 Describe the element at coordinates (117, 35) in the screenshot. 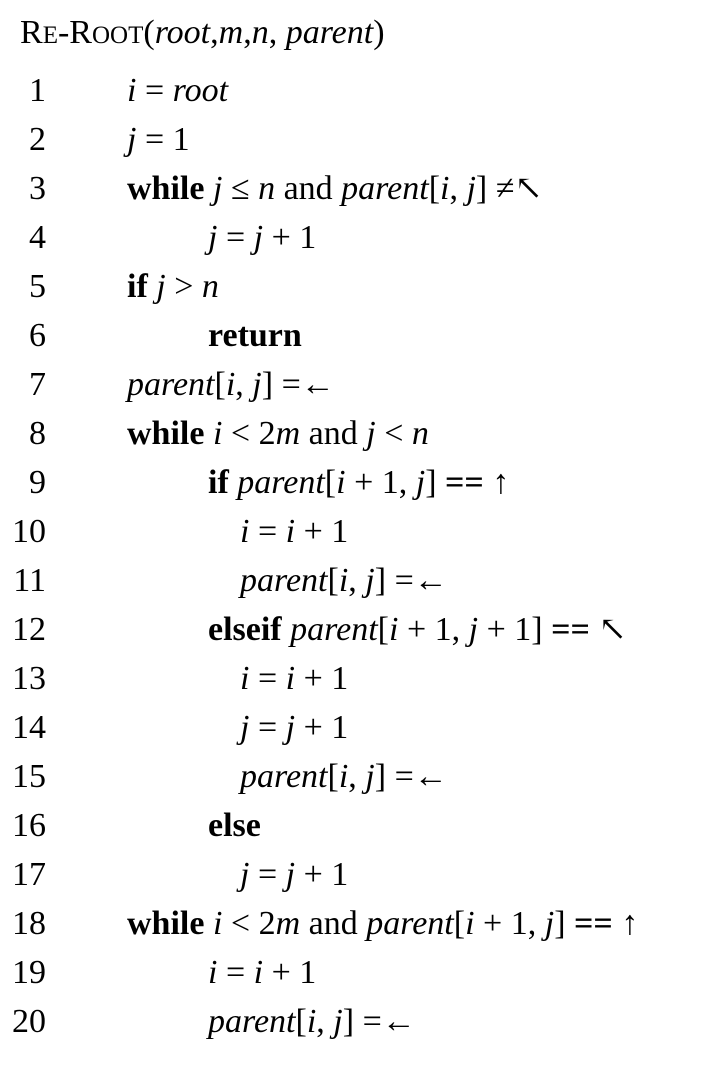

I see `title-small-oot: OOT` at that location.